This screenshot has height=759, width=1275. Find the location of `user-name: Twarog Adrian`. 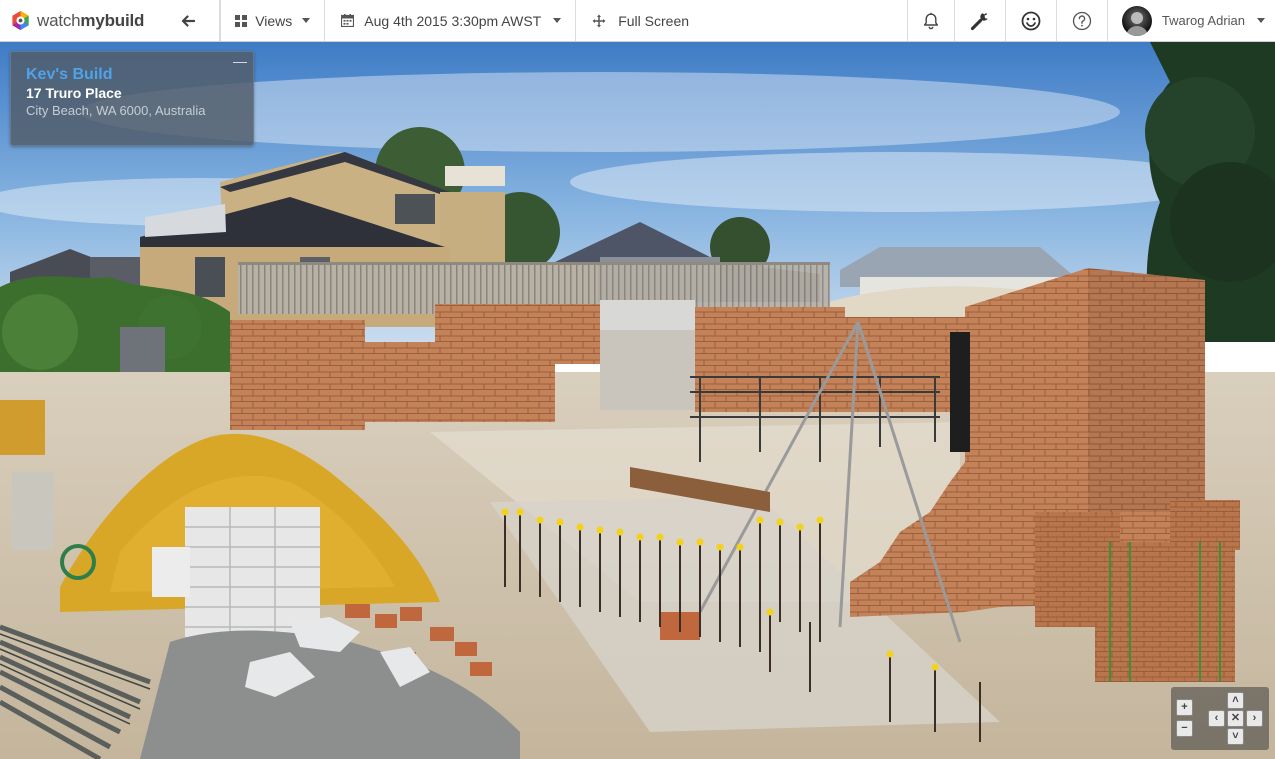

user-name: Twarog Adrian is located at coordinates (1203, 20).